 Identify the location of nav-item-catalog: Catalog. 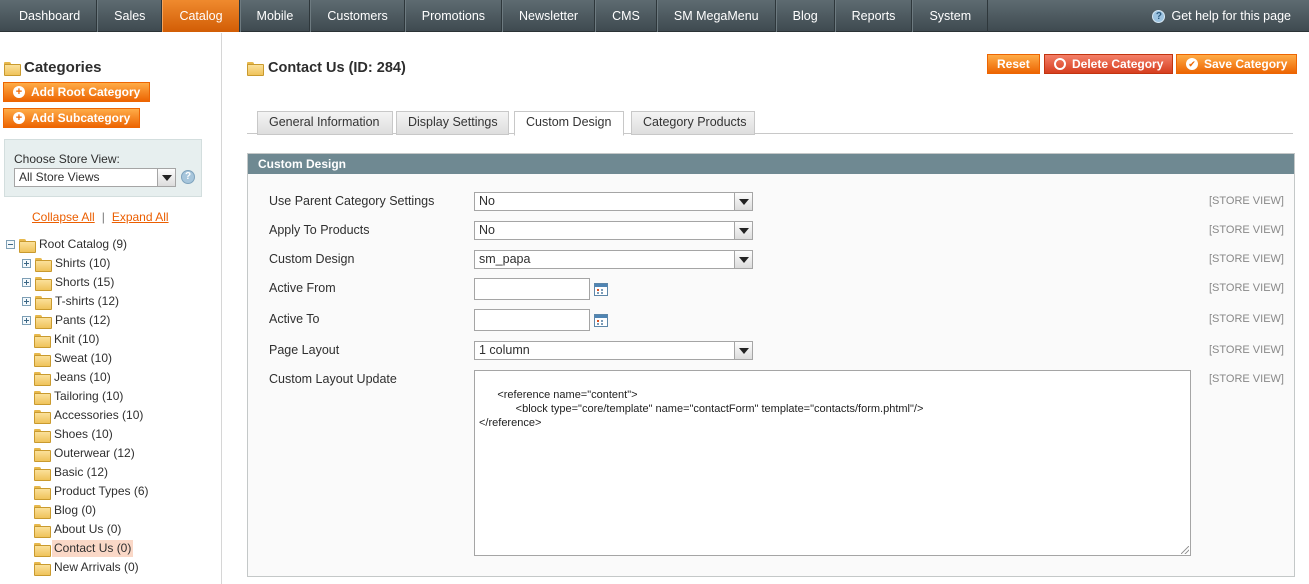
(201, 16).